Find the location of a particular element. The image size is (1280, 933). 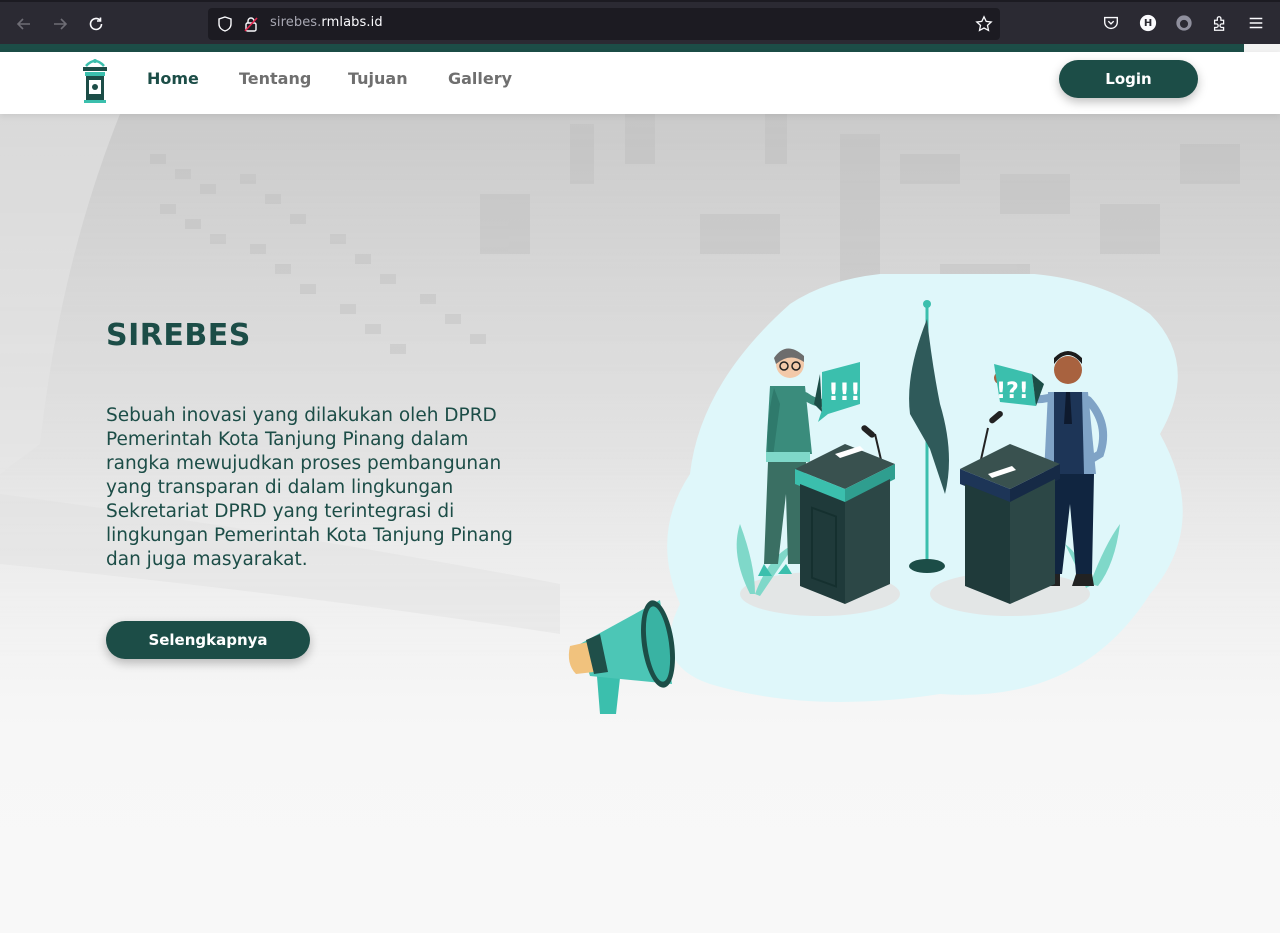

pocket-button is located at coordinates (1111, 23).